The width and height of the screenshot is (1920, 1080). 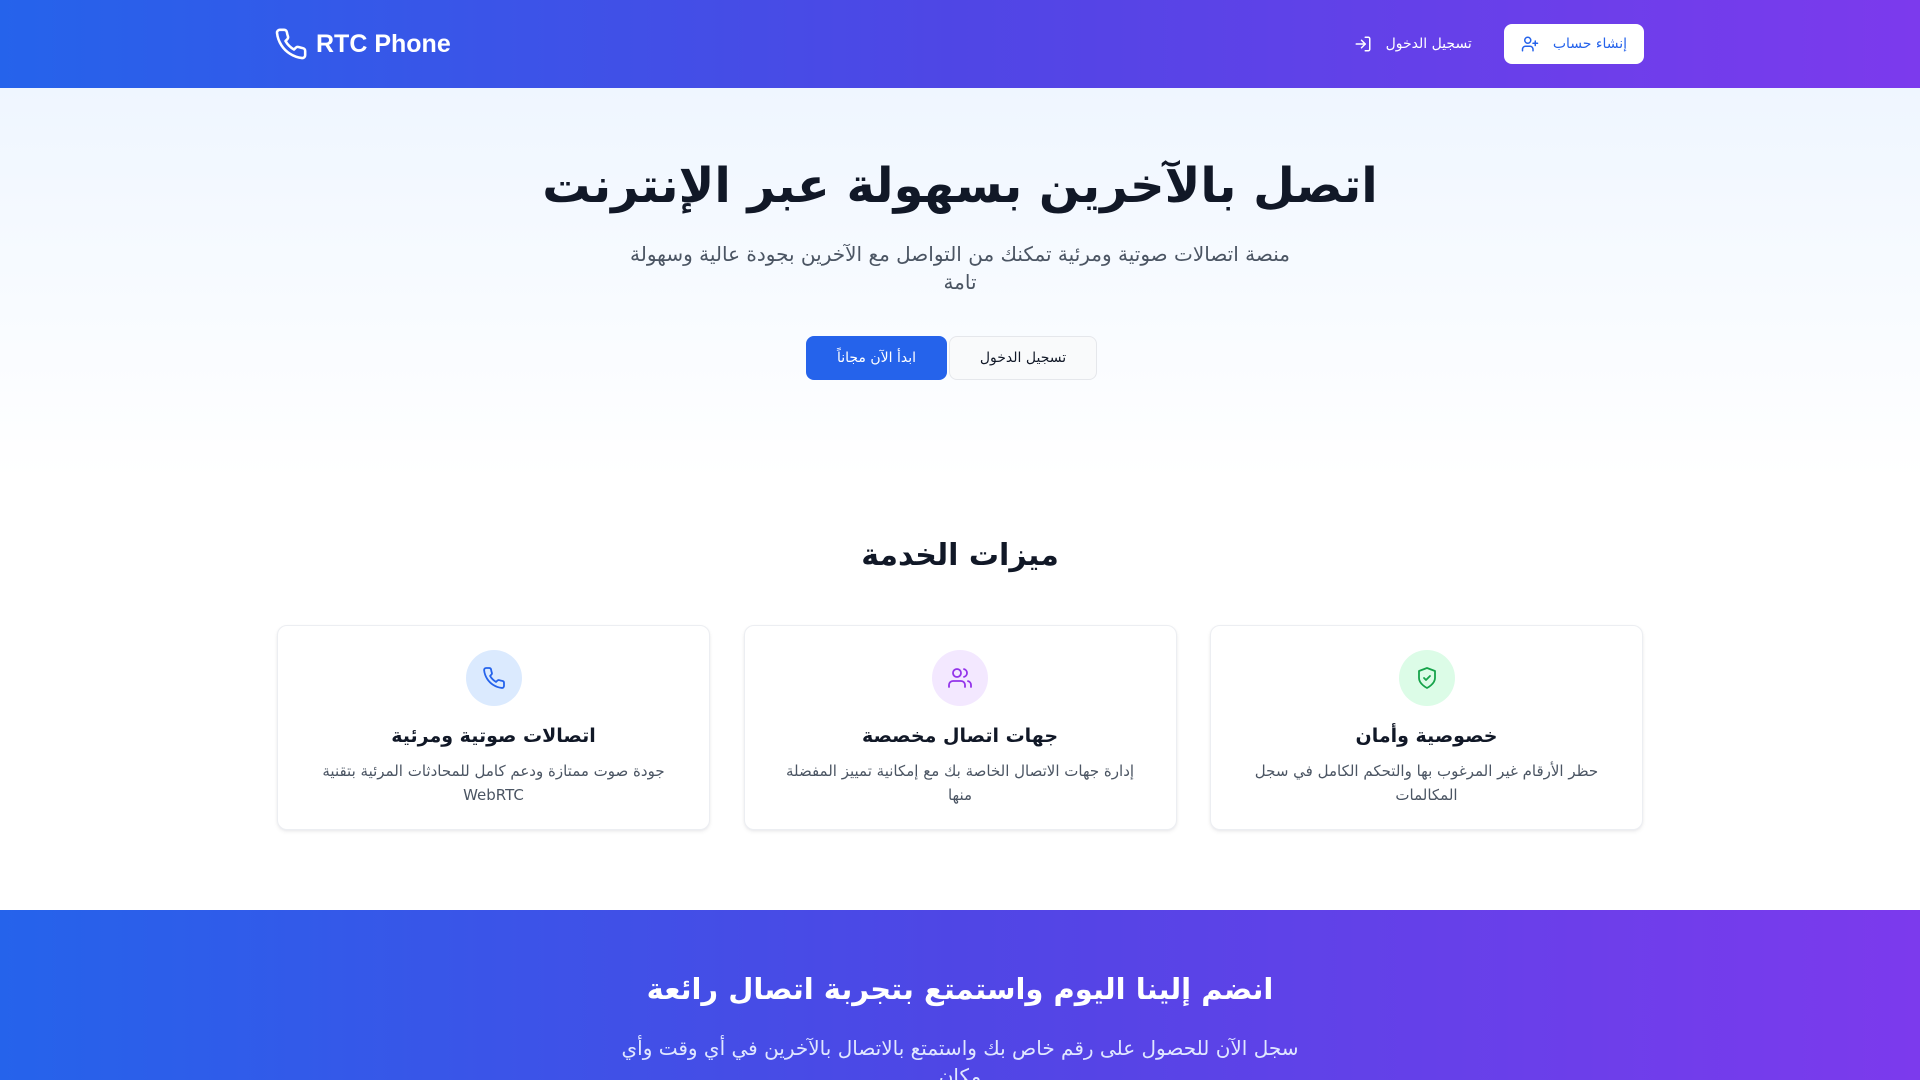 I want to click on users-icon, so click(x=960, y=678).